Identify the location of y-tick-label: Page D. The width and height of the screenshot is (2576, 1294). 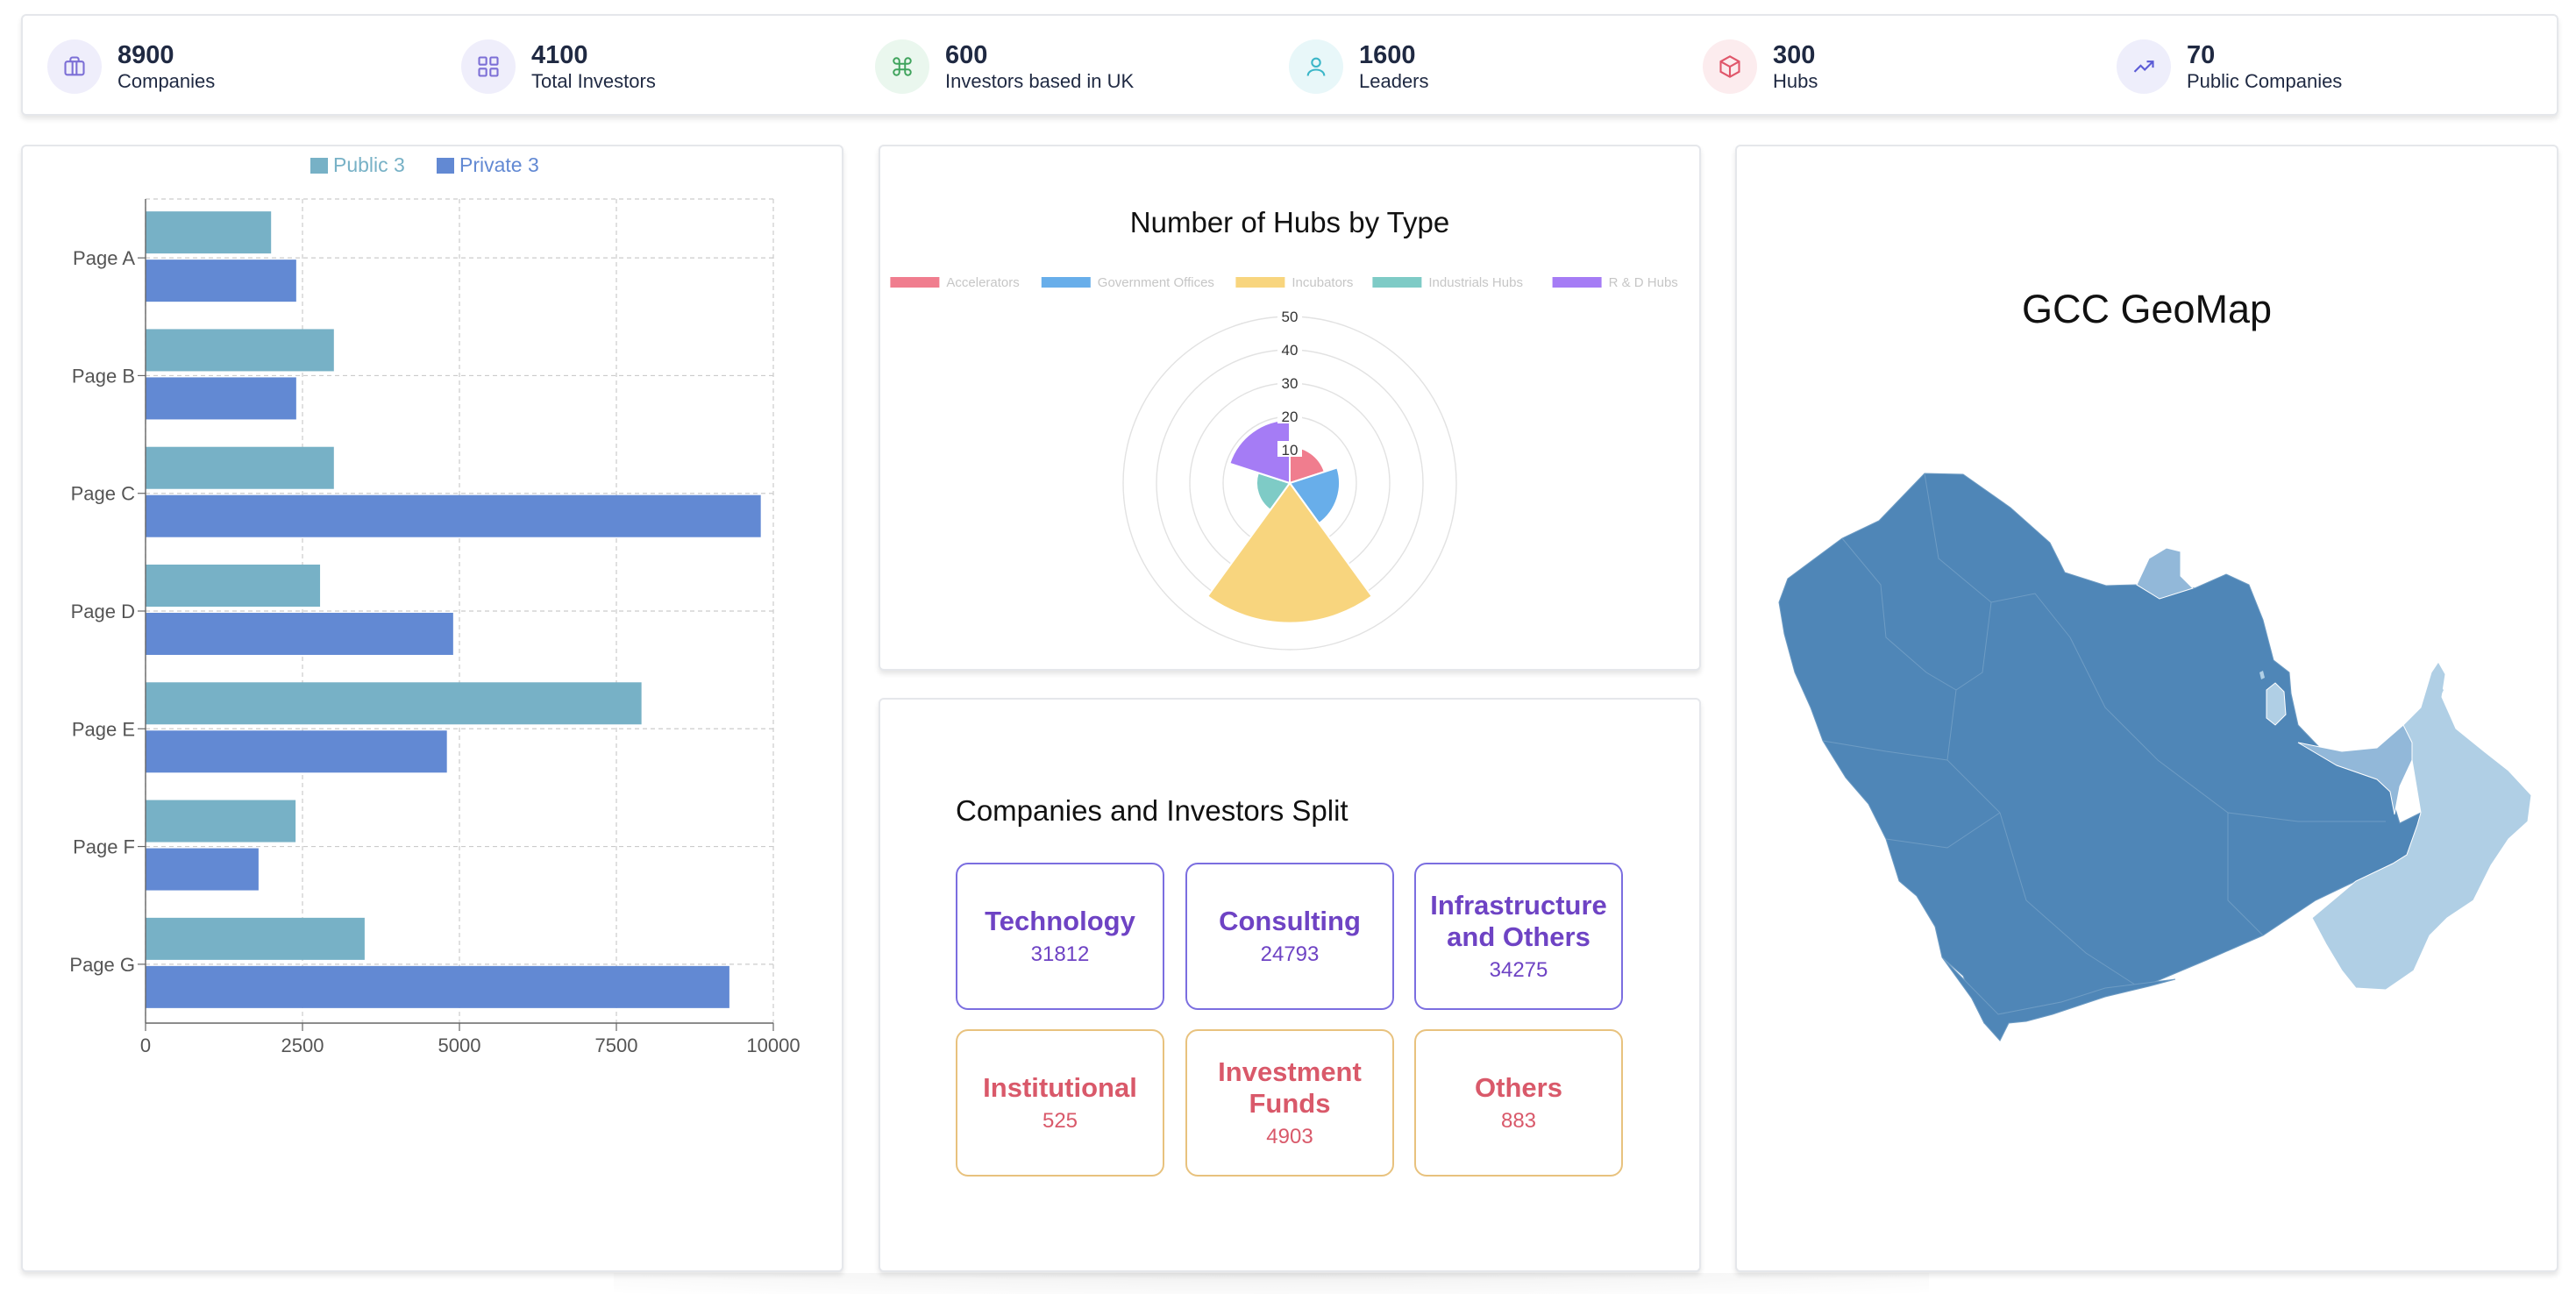
(103, 611).